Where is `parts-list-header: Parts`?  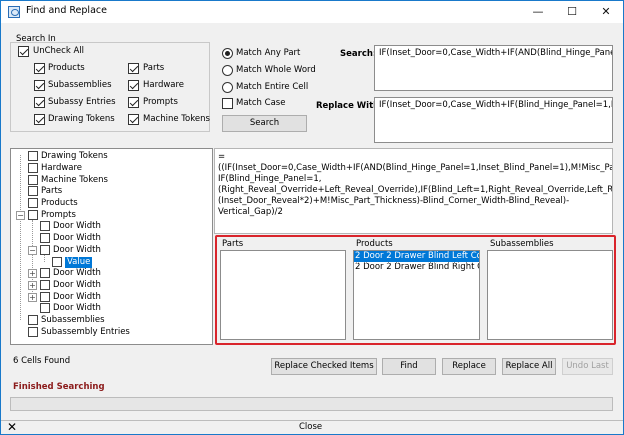 parts-list-header: Parts is located at coordinates (233, 244).